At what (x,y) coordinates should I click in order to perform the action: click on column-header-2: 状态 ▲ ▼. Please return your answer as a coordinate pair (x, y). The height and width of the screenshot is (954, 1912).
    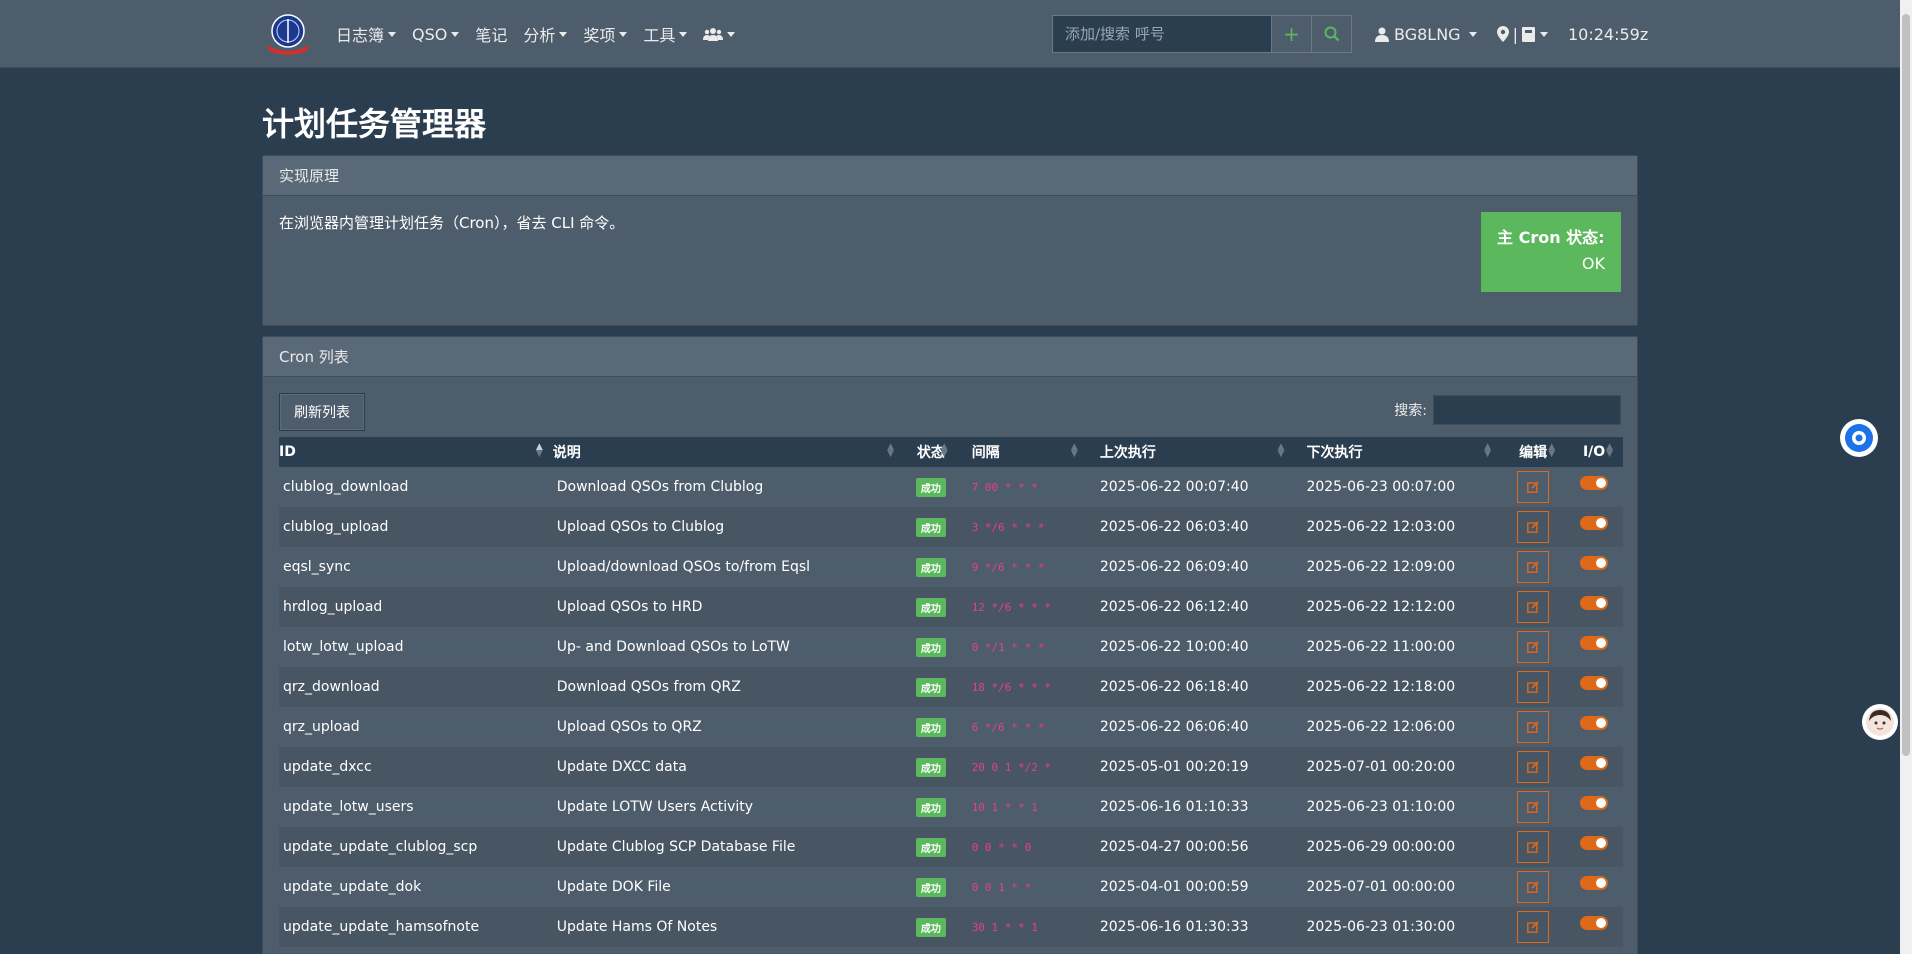
    Looking at the image, I should click on (930, 452).